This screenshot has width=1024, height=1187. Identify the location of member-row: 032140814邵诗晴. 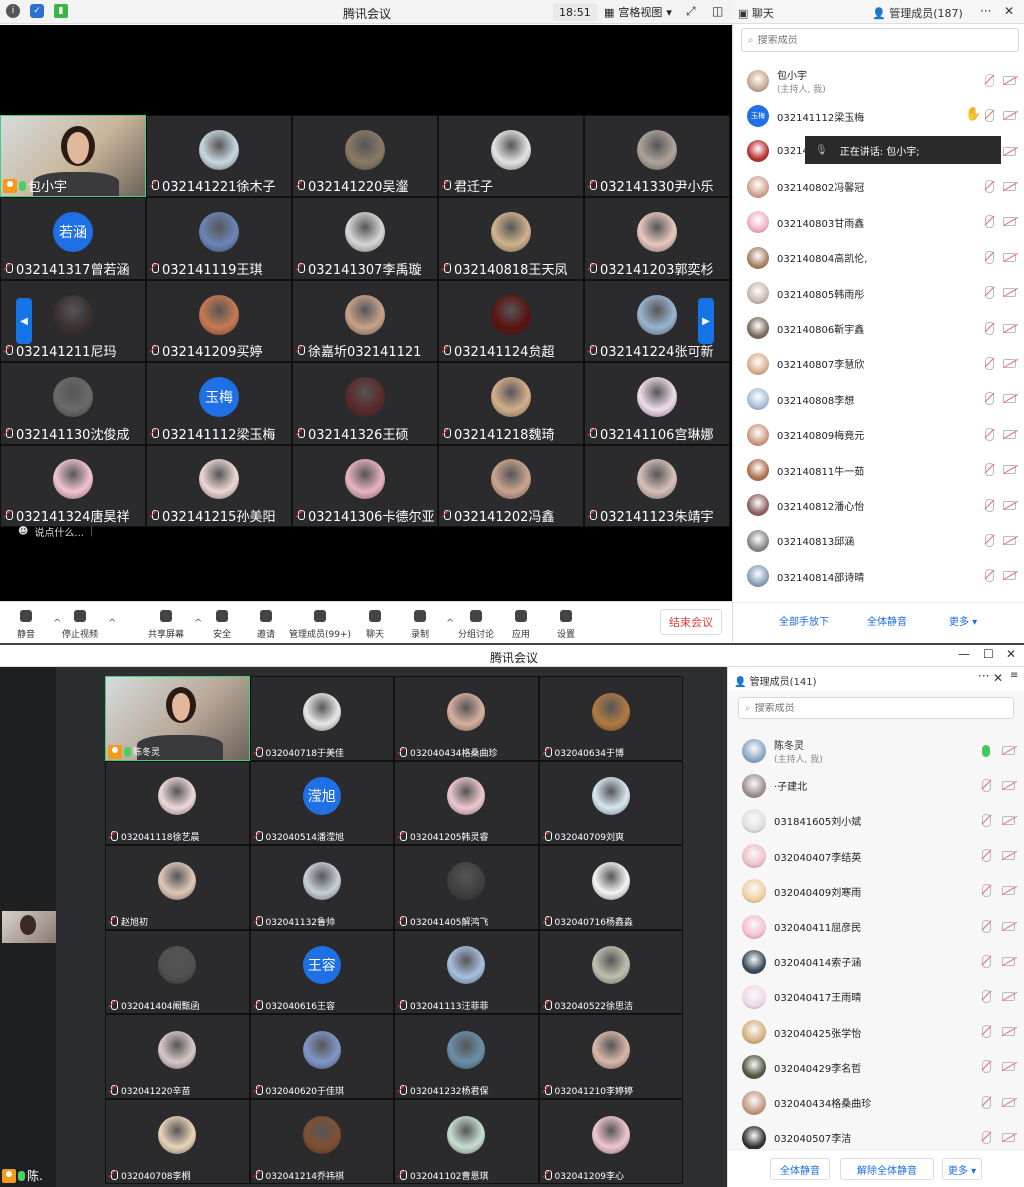
(862, 576).